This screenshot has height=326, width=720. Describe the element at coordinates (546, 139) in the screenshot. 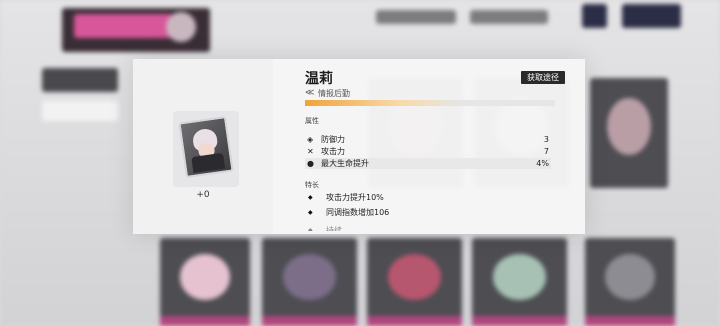

I see `attribute-value: 3` at that location.